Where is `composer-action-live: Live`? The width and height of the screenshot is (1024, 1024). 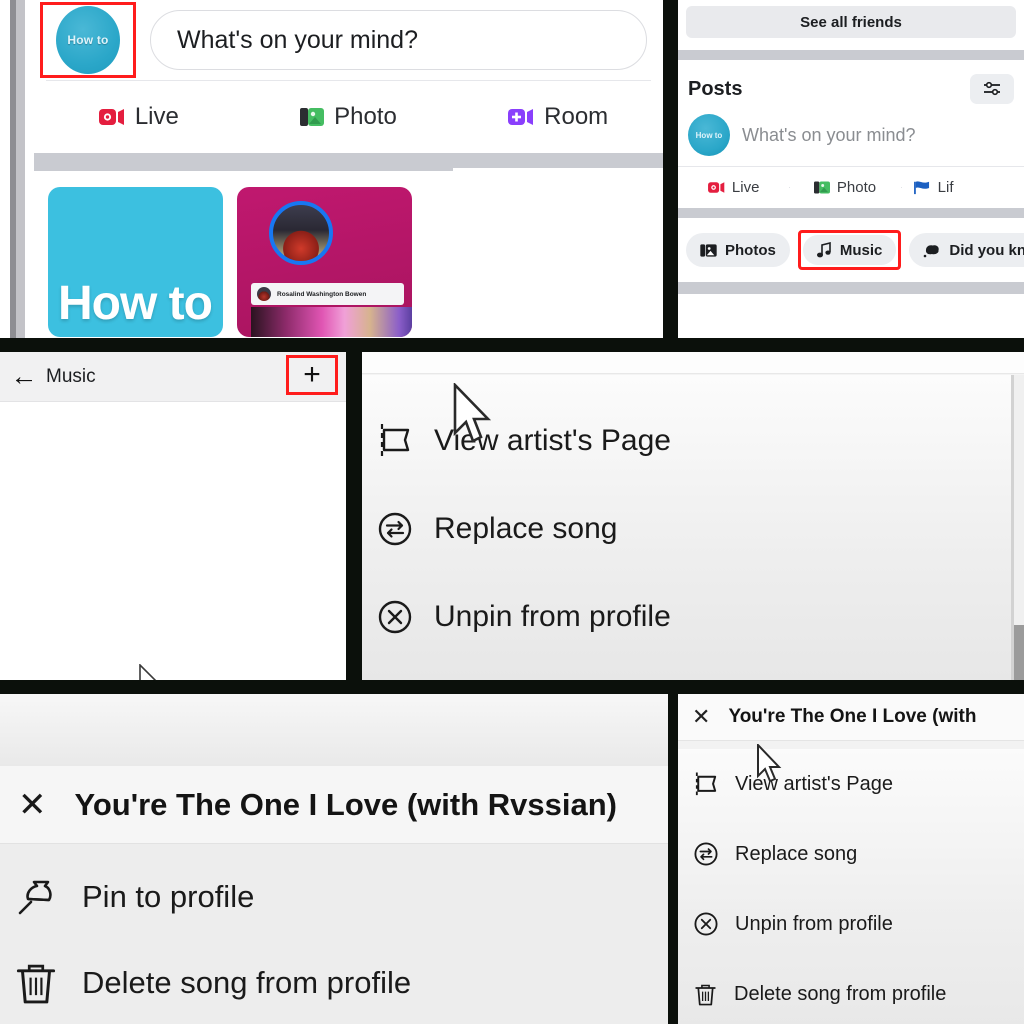 composer-action-live: Live is located at coordinates (139, 117).